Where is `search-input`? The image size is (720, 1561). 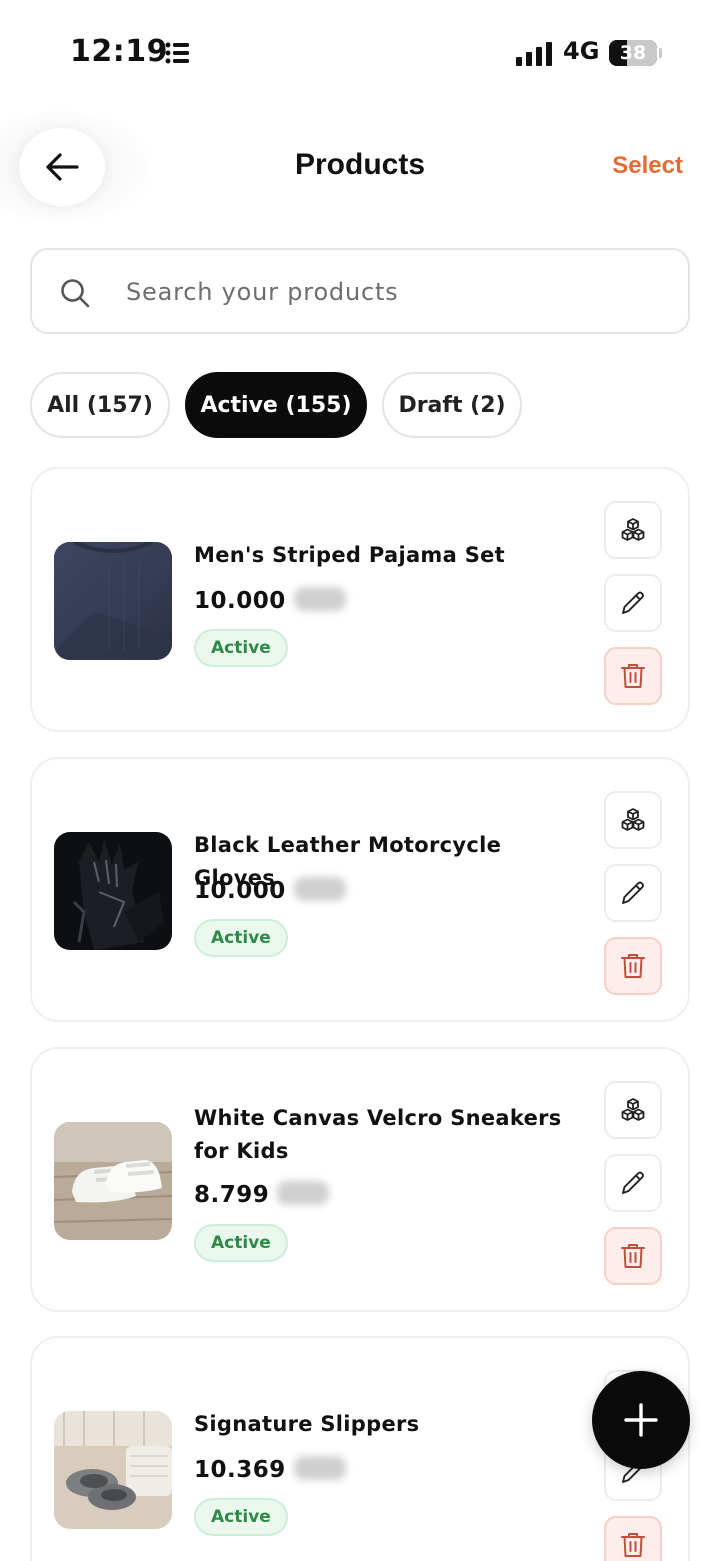
search-input is located at coordinates (396, 292).